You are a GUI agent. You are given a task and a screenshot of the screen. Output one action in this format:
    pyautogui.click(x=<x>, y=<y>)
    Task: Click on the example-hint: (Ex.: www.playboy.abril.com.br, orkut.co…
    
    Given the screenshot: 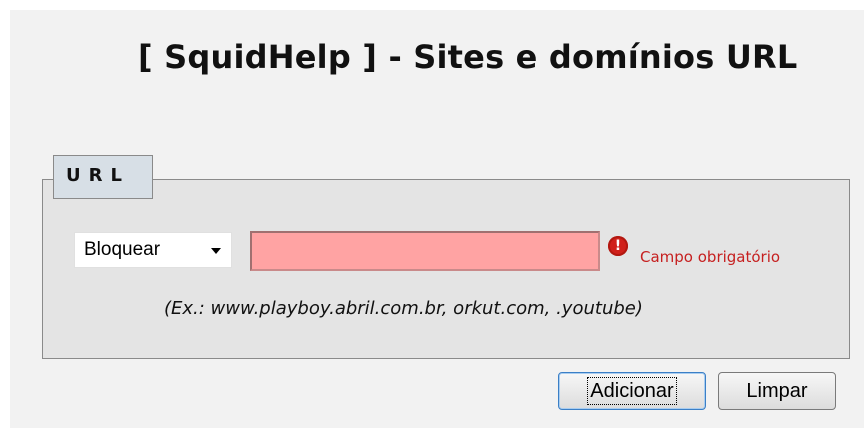 What is the action you would take?
    pyautogui.click(x=403, y=308)
    